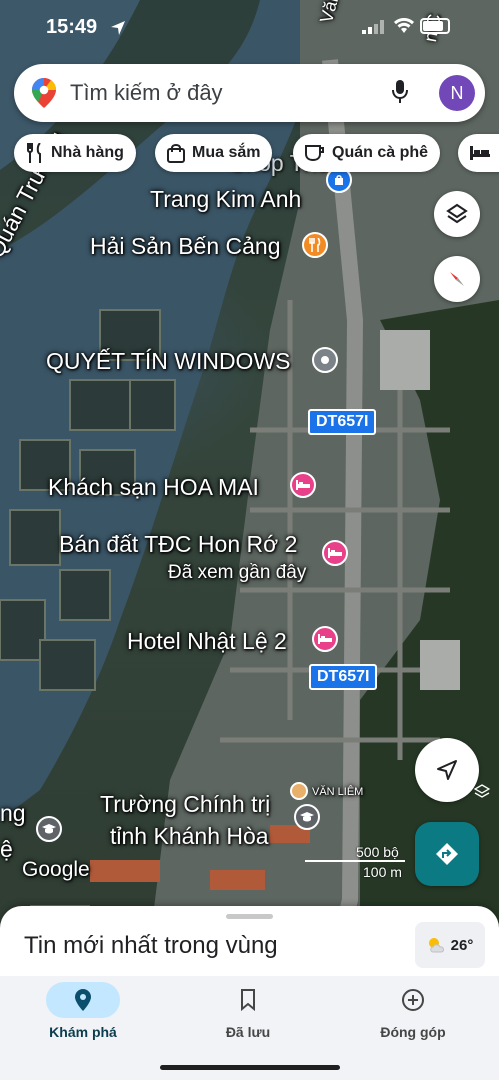 The height and width of the screenshot is (1080, 499). I want to click on status-bar: 15:49, so click(249, 29).